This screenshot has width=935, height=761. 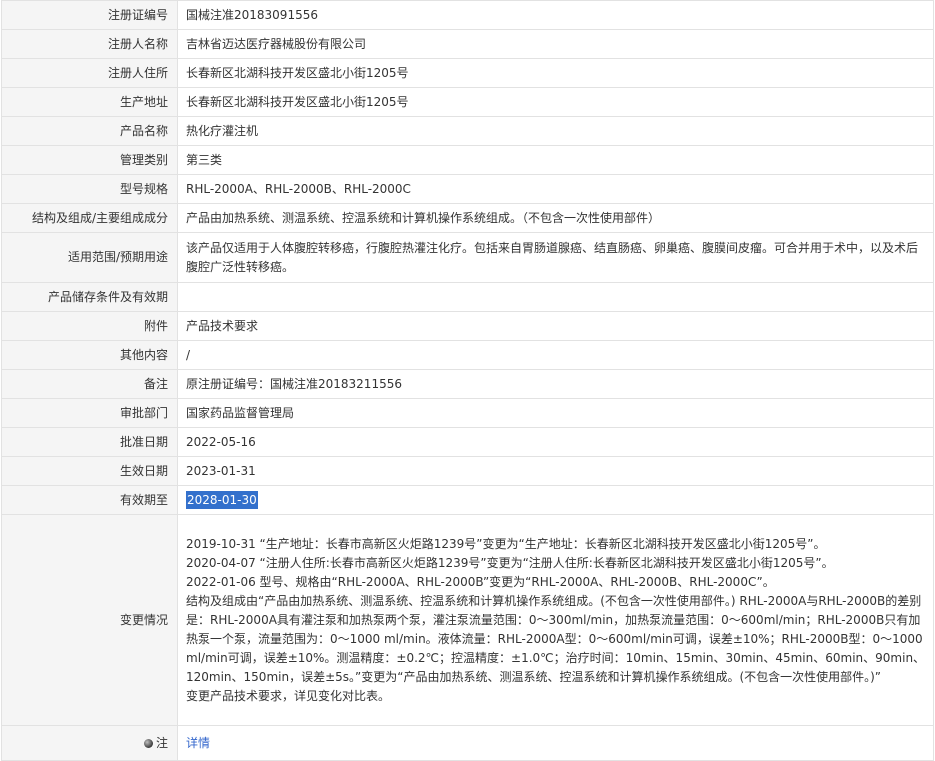 What do you see at coordinates (222, 499) in the screenshot?
I see `valid-until-value-selected: 2028-01-30` at bounding box center [222, 499].